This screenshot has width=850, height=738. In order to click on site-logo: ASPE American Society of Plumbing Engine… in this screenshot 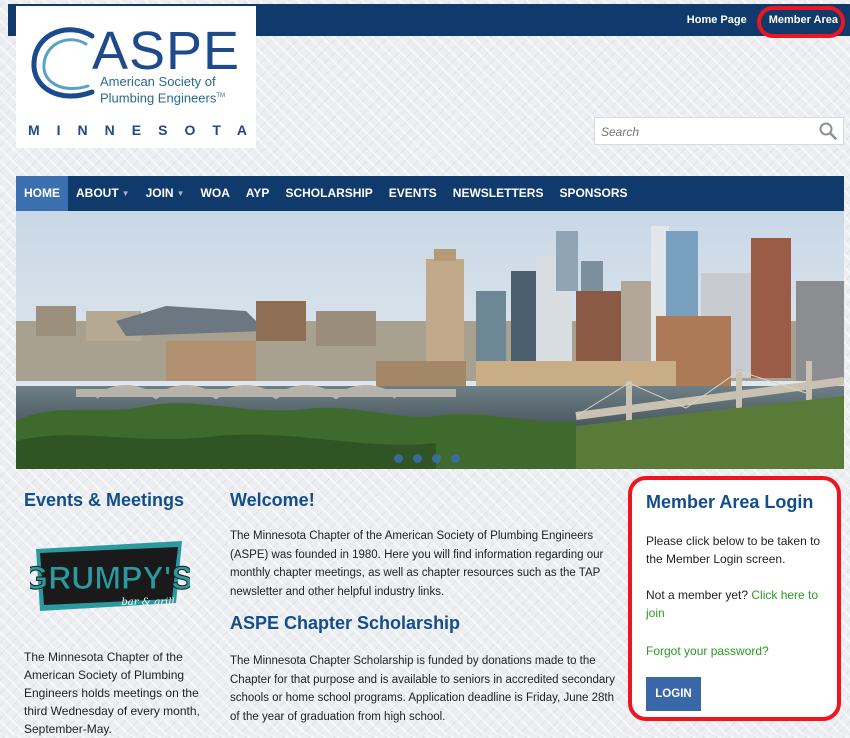, I will do `click(136, 77)`.